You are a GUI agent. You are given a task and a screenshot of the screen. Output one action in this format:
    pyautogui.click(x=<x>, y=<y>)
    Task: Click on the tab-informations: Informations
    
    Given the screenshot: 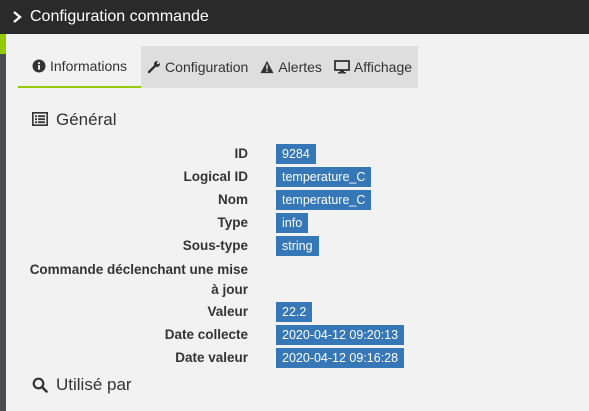 What is the action you would take?
    pyautogui.click(x=80, y=67)
    